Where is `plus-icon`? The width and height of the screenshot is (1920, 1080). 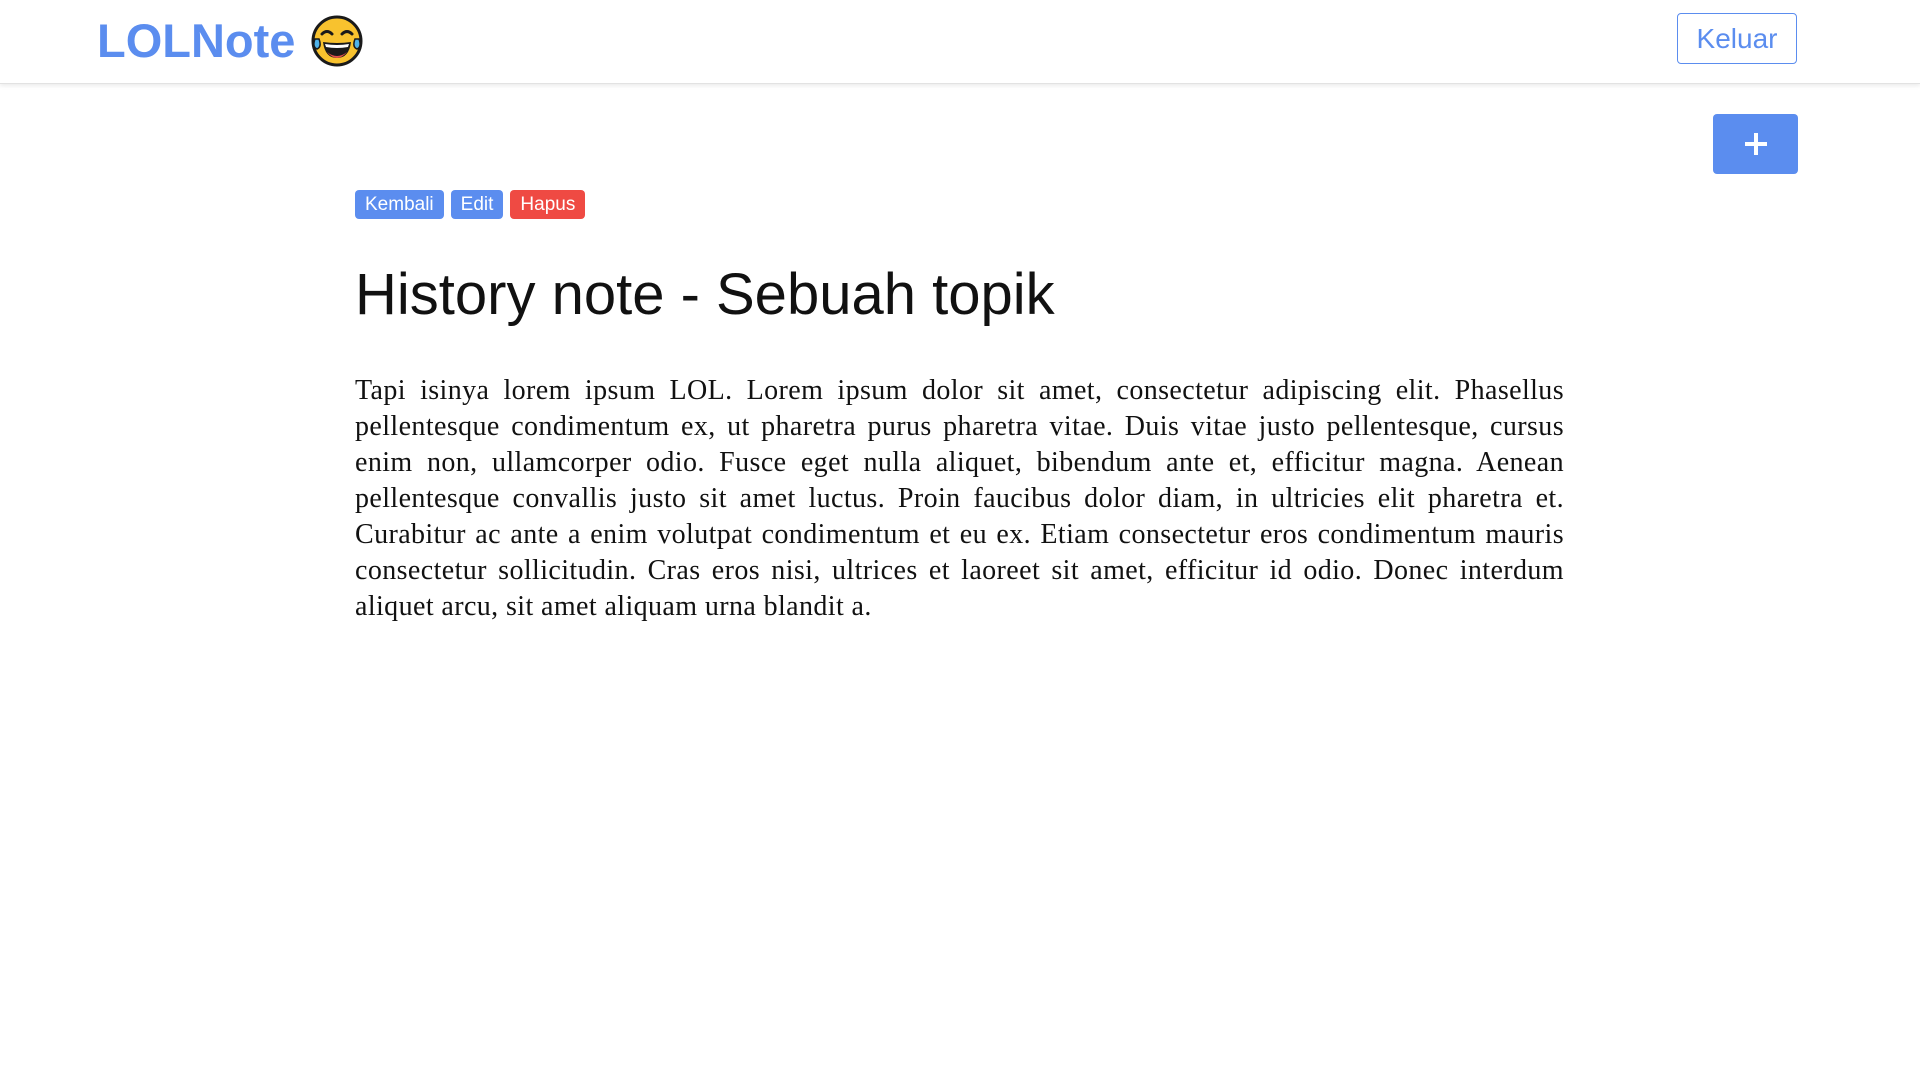
plus-icon is located at coordinates (1755, 144).